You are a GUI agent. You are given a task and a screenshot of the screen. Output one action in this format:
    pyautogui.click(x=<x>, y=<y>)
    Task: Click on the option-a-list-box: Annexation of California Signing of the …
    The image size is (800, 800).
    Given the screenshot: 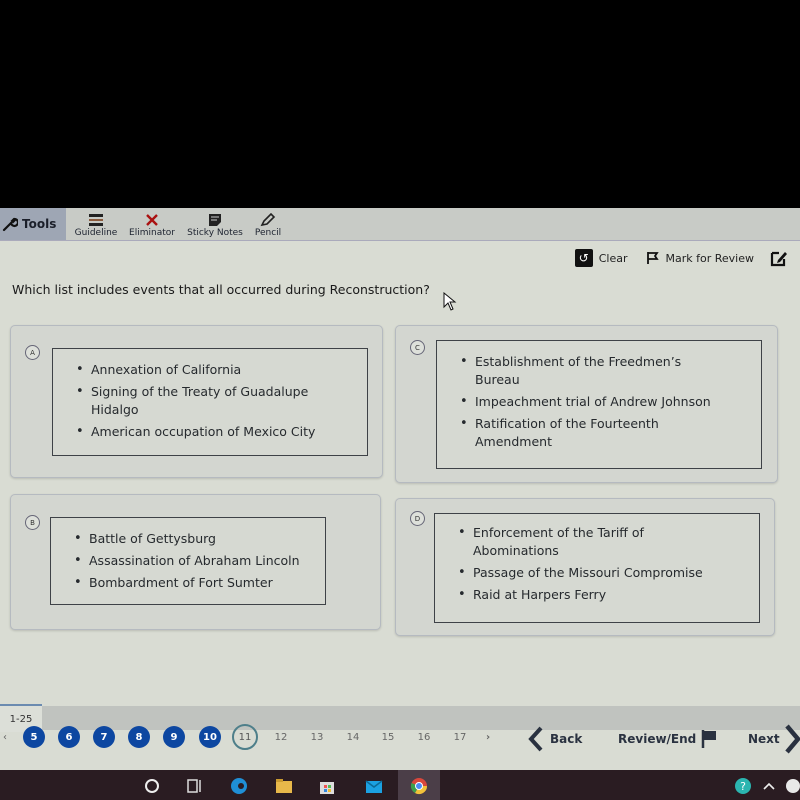 What is the action you would take?
    pyautogui.click(x=210, y=402)
    